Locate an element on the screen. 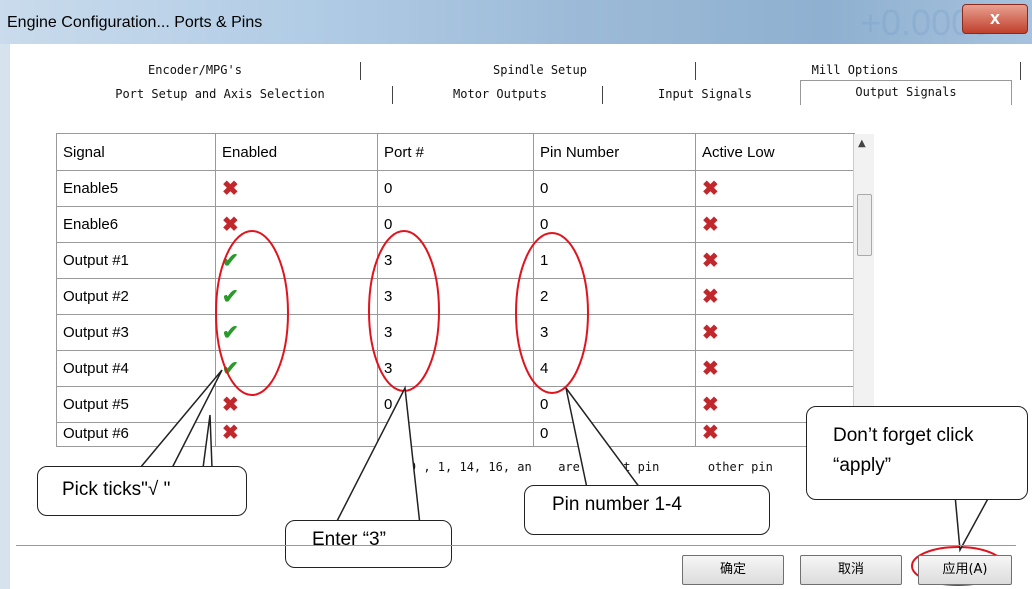  table-row: Output #4 ✔ 3 4 ✖ is located at coordinates (455, 368).